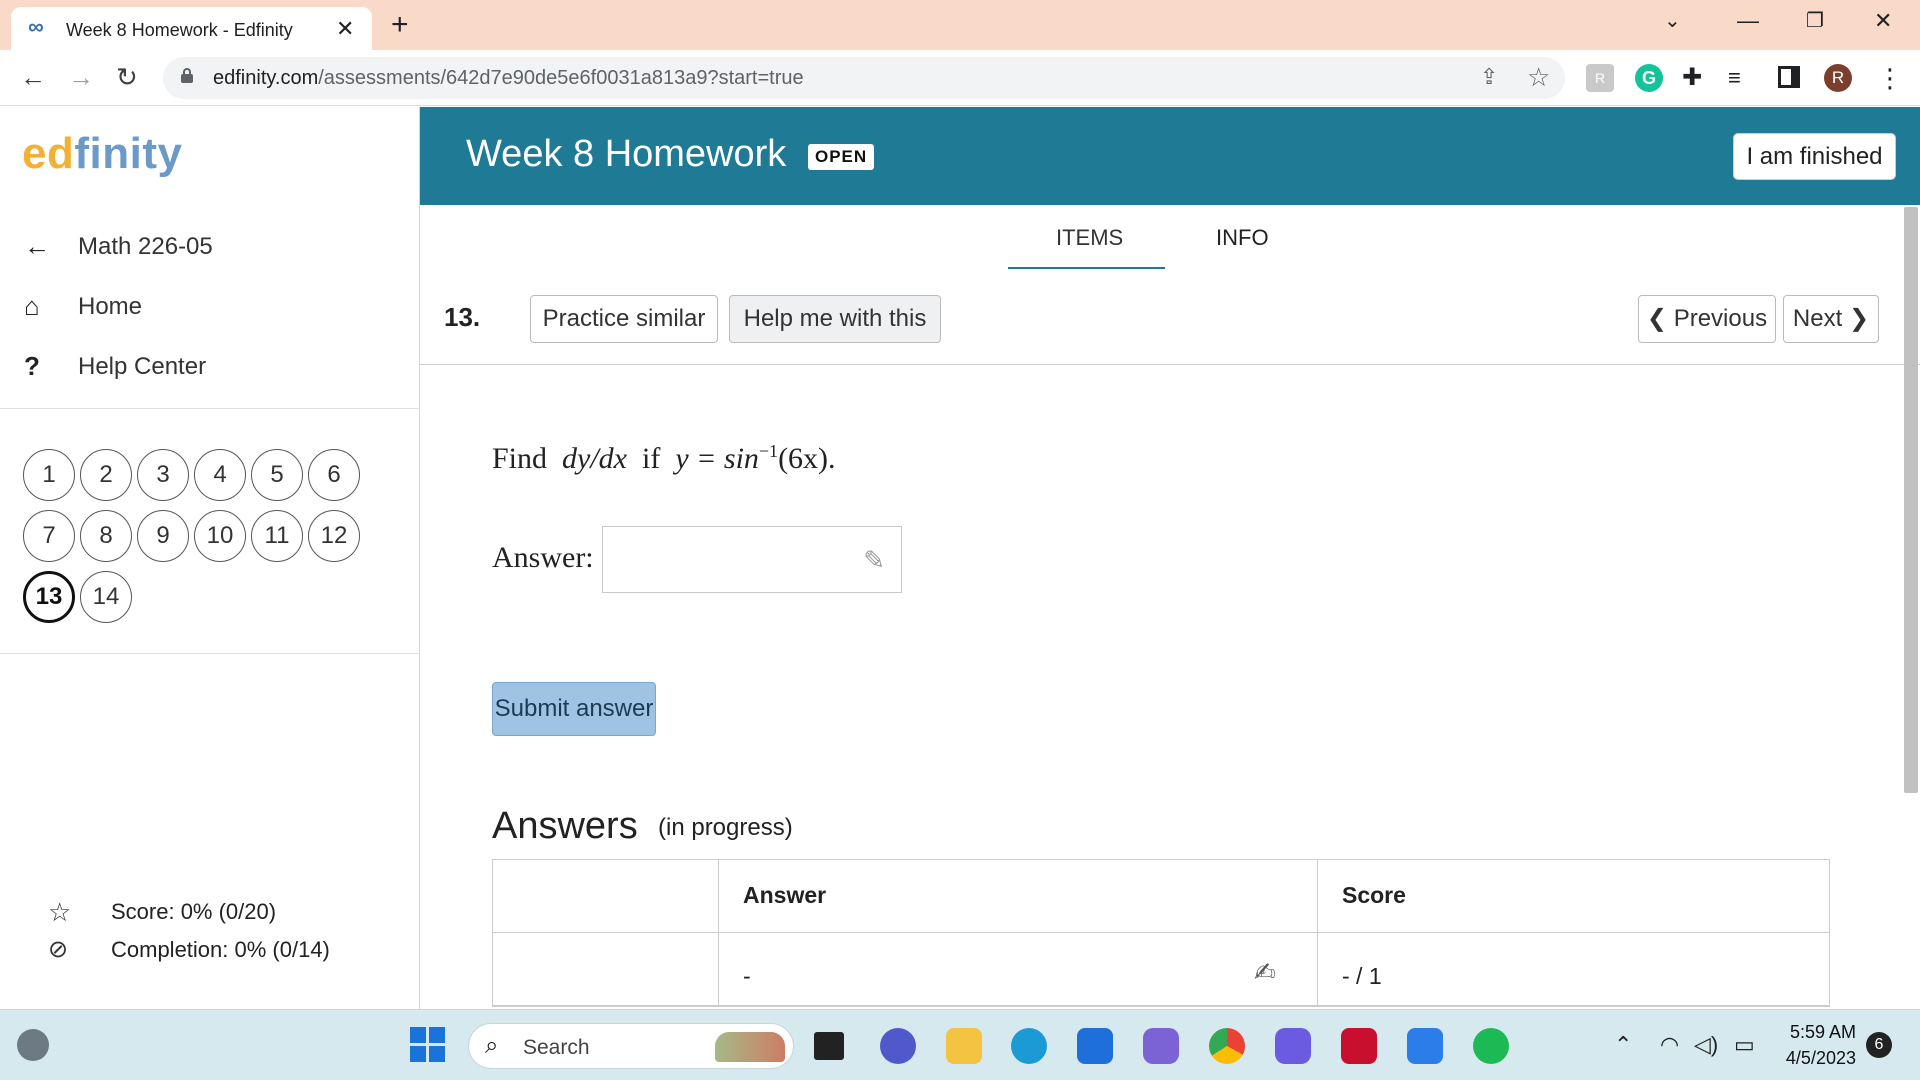 The image size is (1920, 1080). What do you see at coordinates (345, 29) in the screenshot?
I see `close-tab-icon: ✕` at bounding box center [345, 29].